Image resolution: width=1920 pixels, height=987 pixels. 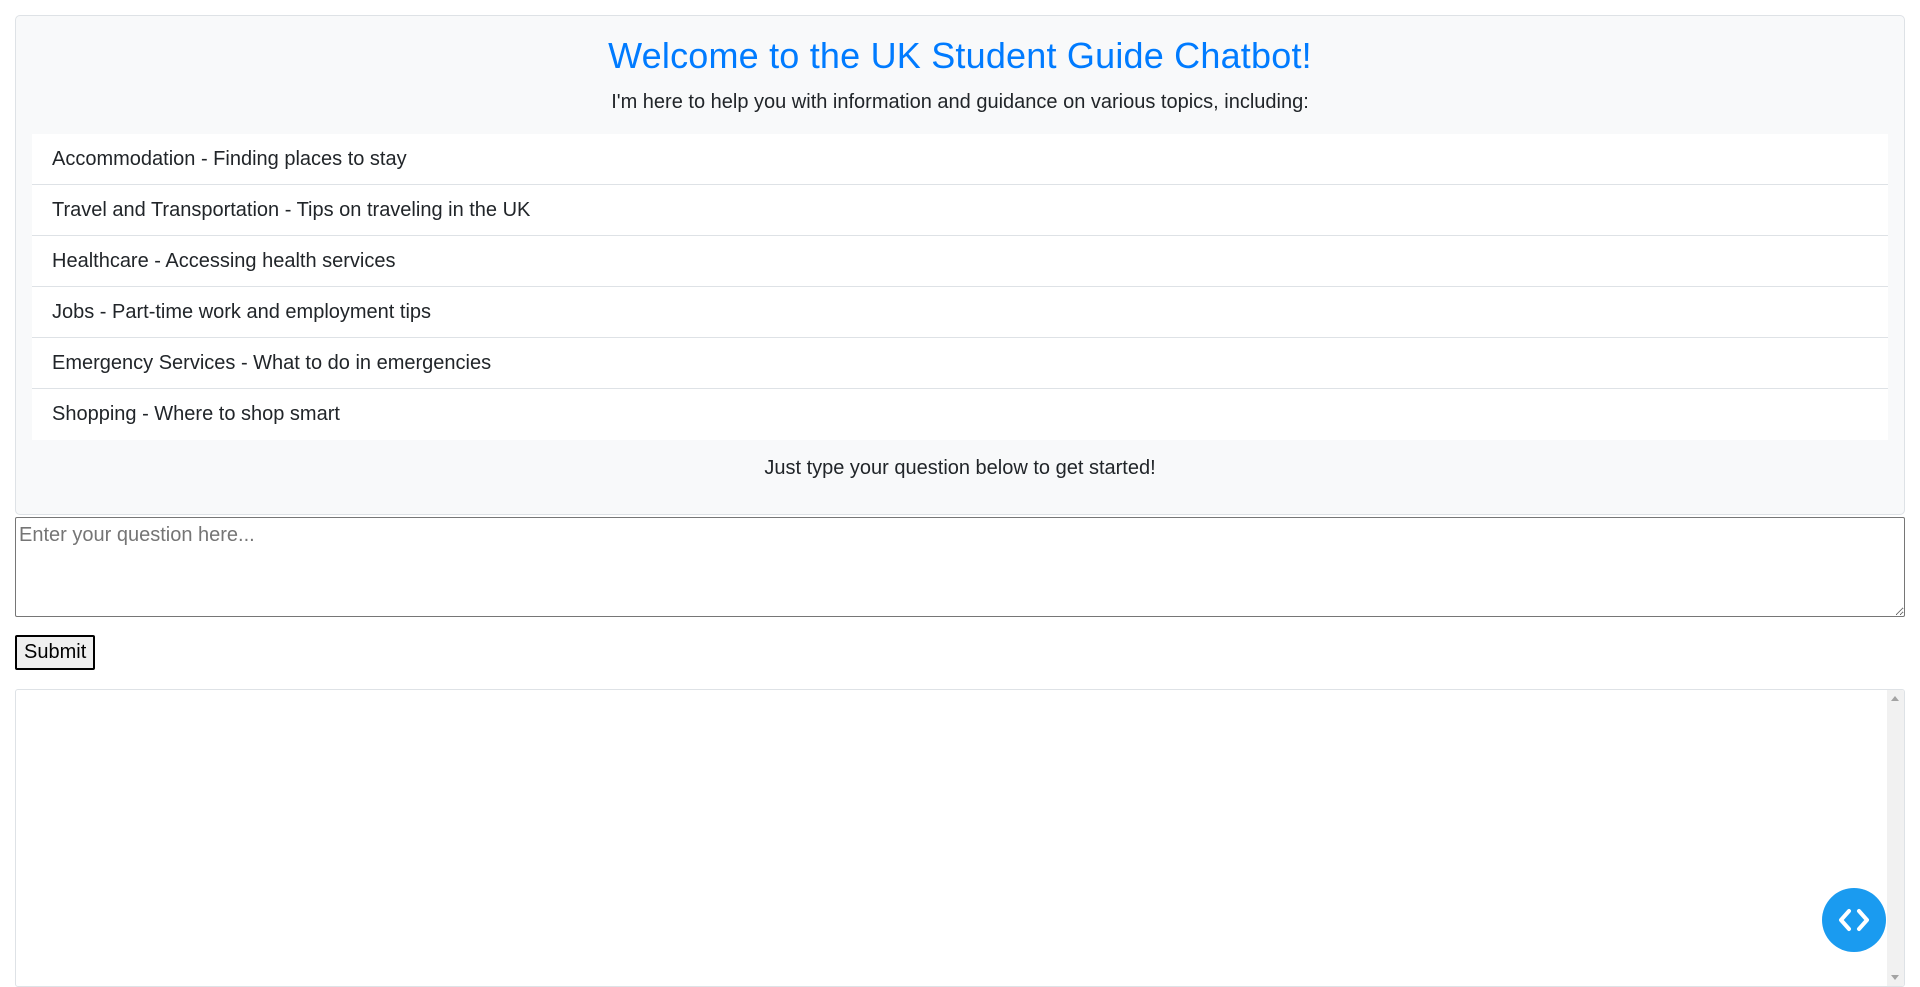 I want to click on response-scrollbar, so click(x=1895, y=838).